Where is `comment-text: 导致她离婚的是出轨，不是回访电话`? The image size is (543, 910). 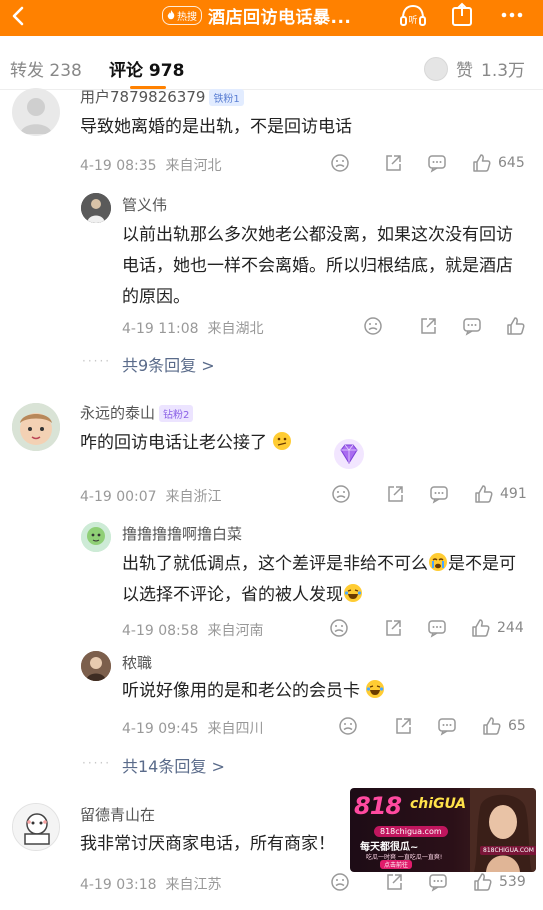 comment-text: 导致她离婚的是出轨，不是回访电话 is located at coordinates (216, 127).